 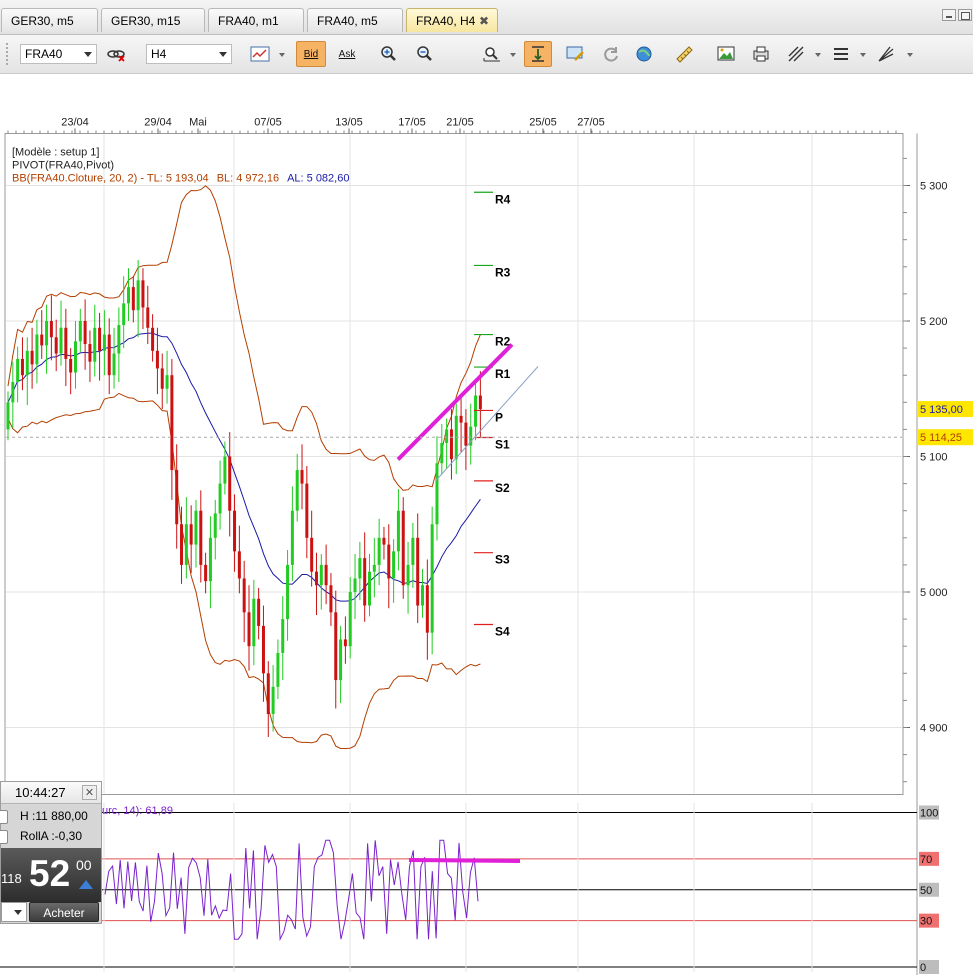 I want to click on tab-close-icon: ✖, so click(x=484, y=21).